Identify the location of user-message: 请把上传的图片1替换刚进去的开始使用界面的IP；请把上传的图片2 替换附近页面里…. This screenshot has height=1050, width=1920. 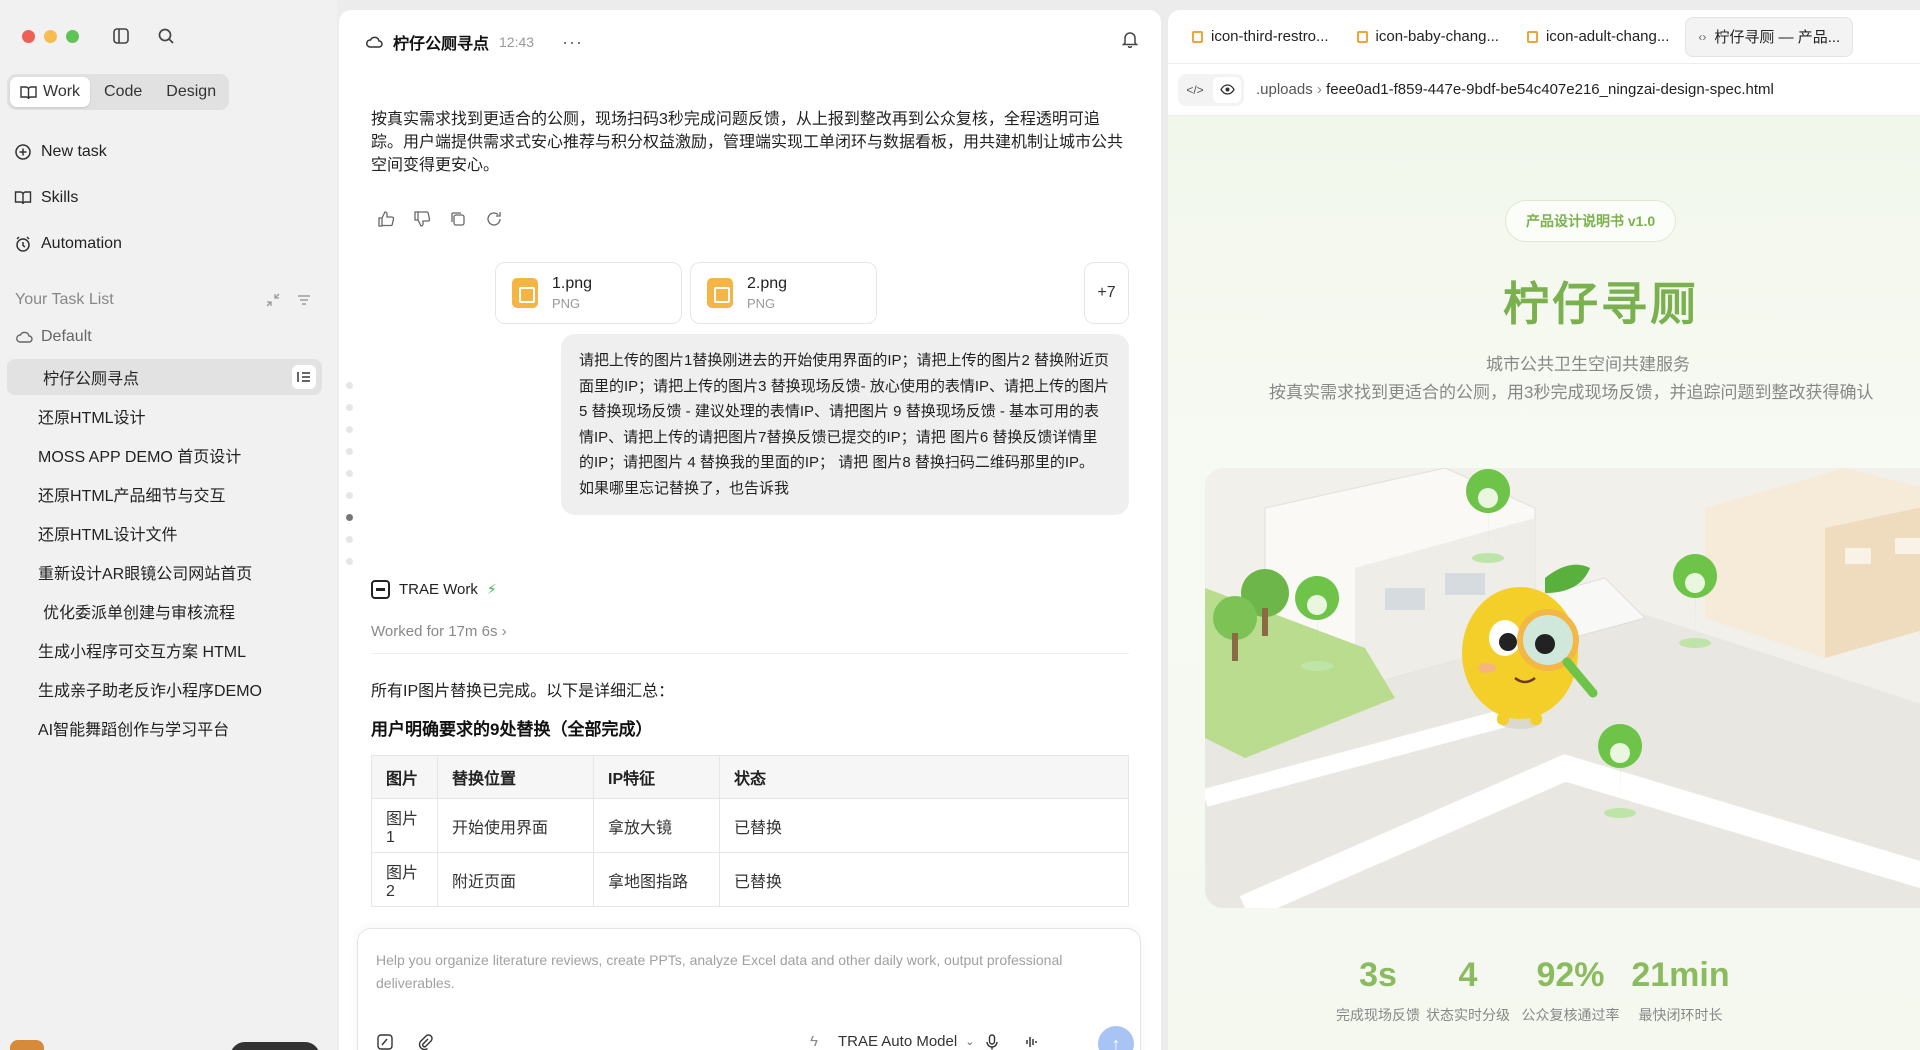
(845, 424).